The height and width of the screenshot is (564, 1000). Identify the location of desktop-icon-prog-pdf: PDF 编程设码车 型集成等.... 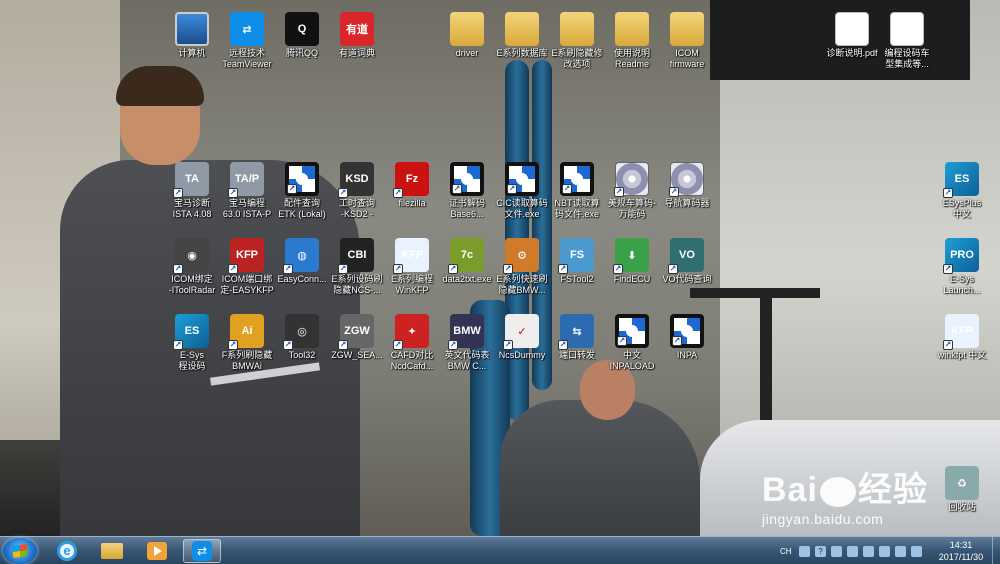
(907, 41).